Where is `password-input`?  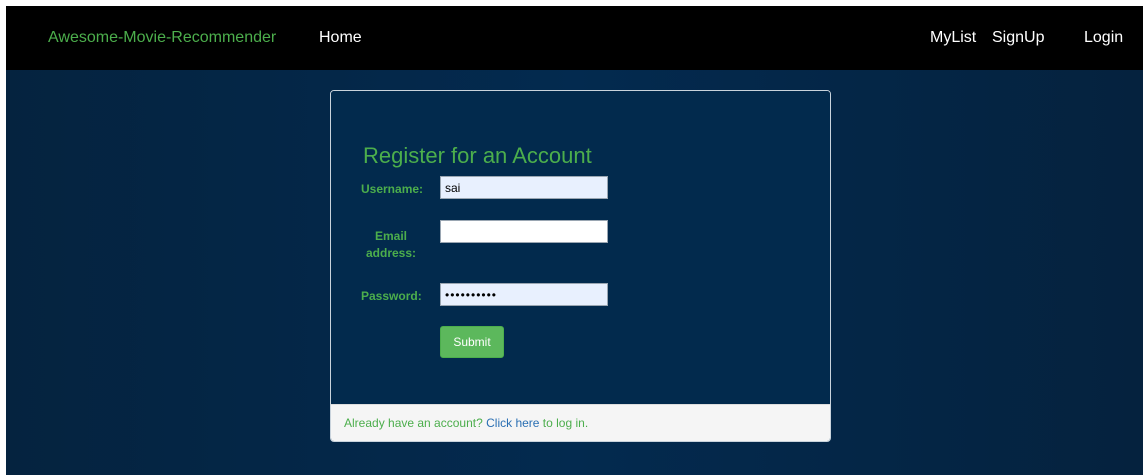
password-input is located at coordinates (524, 294).